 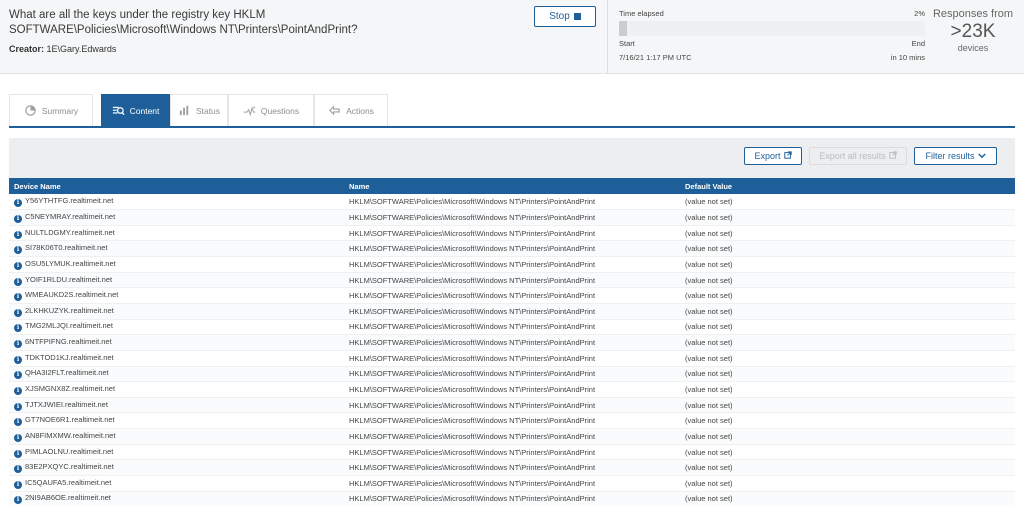 I want to click on export-button: Export, so click(x=773, y=156).